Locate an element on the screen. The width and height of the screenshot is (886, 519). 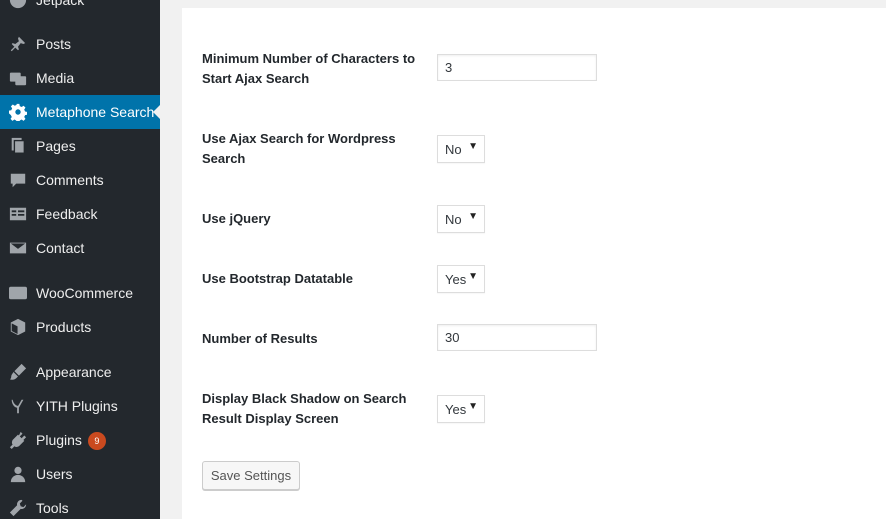
sidebar-item-label: Users is located at coordinates (54, 474).